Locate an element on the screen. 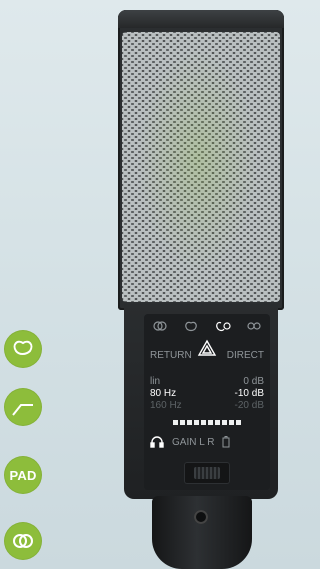 The height and width of the screenshot is (569, 320). hp-filter-value: 0 dB is located at coordinates (253, 381).